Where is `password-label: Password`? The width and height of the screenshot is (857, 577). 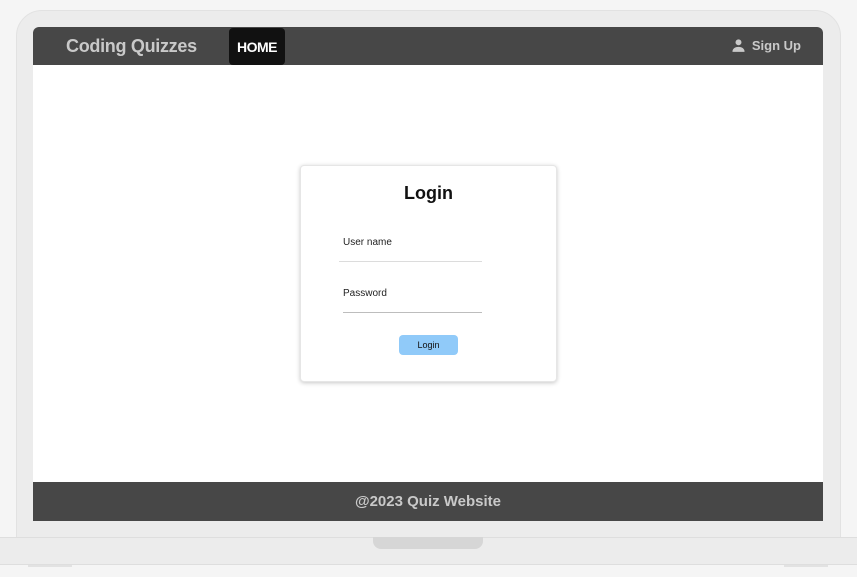 password-label: Password is located at coordinates (365, 293).